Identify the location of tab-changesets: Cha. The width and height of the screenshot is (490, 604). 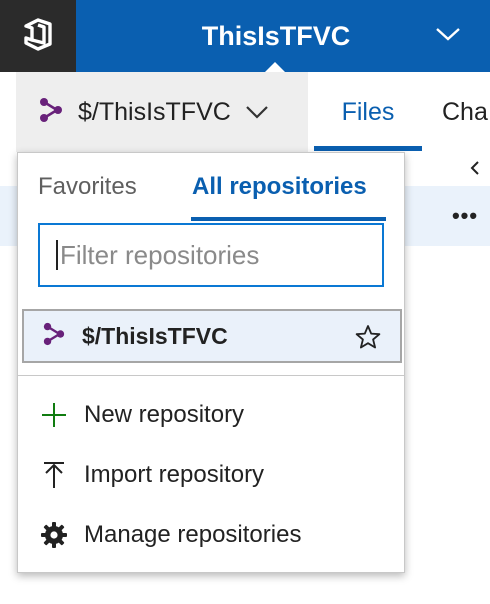
(465, 112).